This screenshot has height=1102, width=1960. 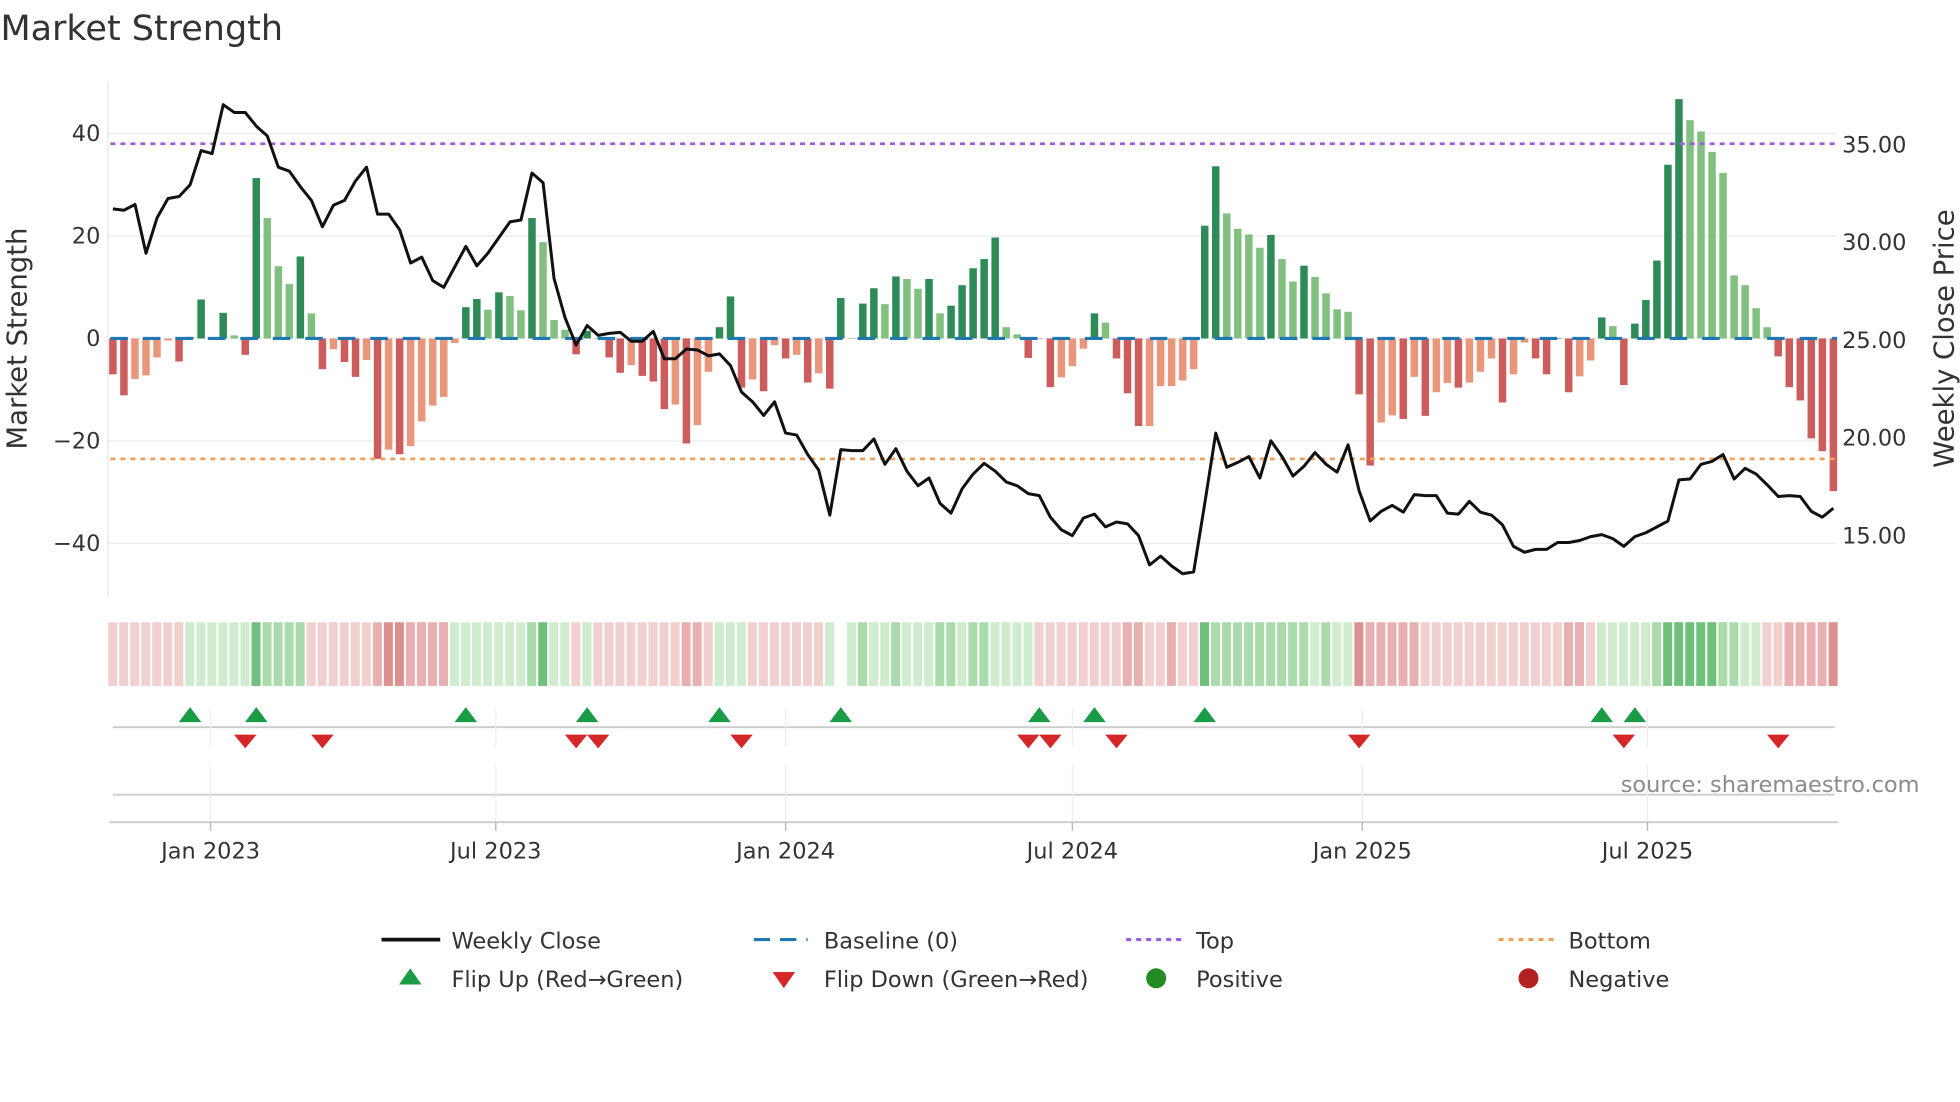 I want to click on legend-weekly-close: Weekly Close, so click(x=491, y=941).